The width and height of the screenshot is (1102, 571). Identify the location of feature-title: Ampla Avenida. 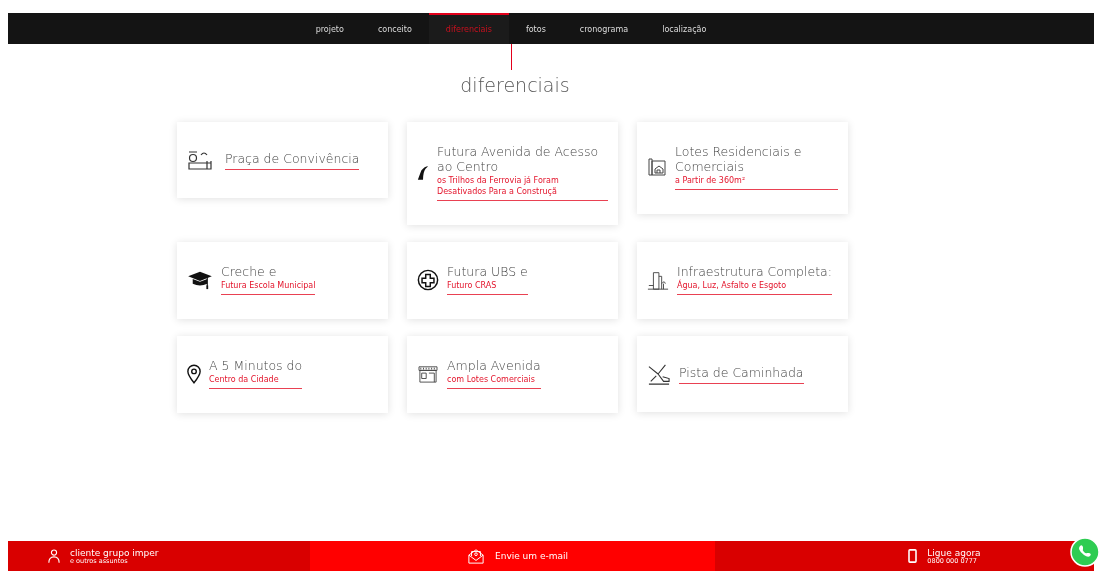
(494, 365).